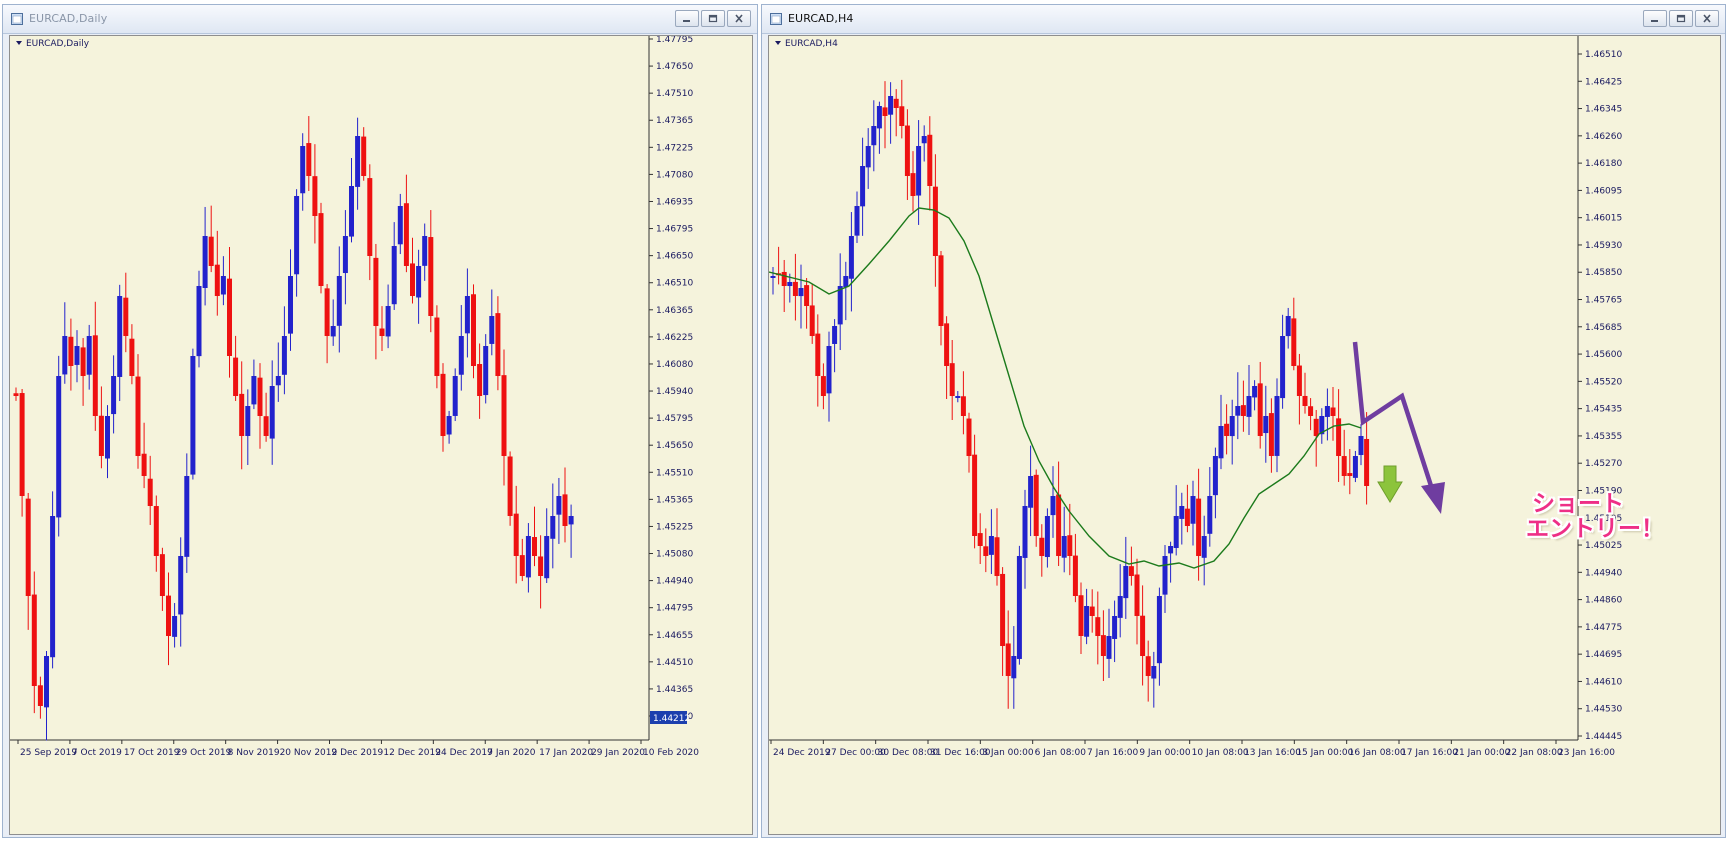  What do you see at coordinates (566, 753) in the screenshot?
I see `date-tick-label: 17 Jan 2020` at bounding box center [566, 753].